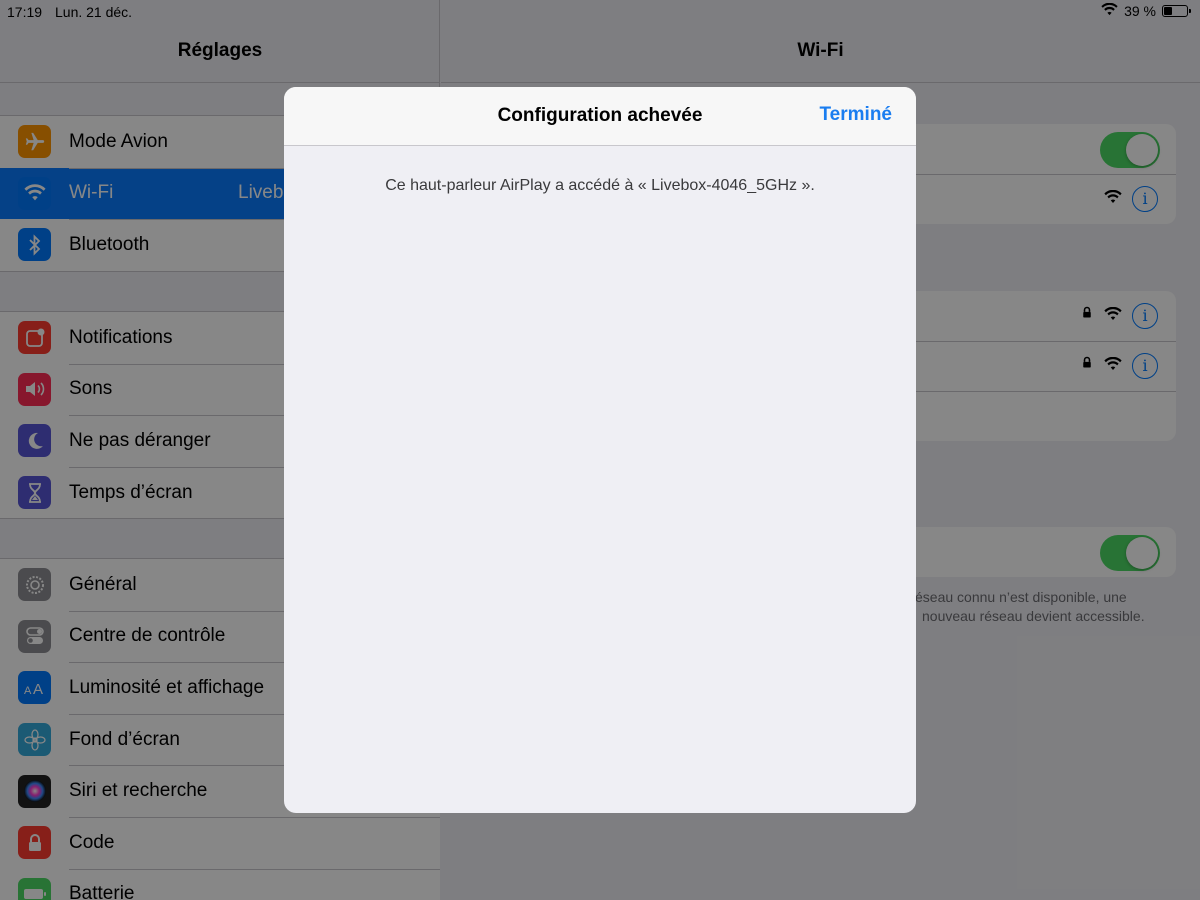  I want to click on done-button: Terminé, so click(855, 115).